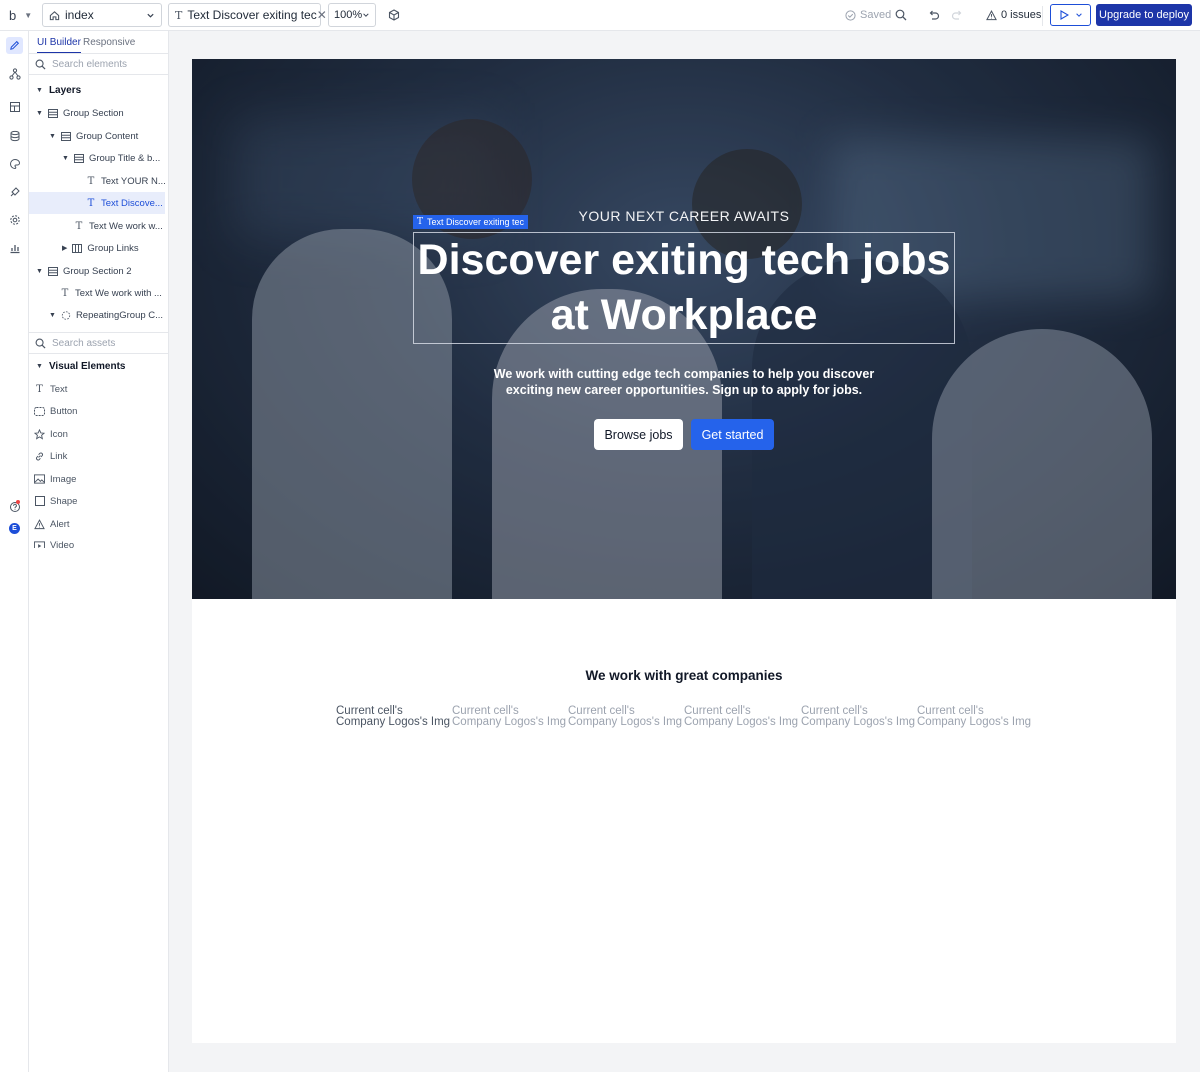  I want to click on selection-tag: T Text Discover exiting tec, so click(471, 222).